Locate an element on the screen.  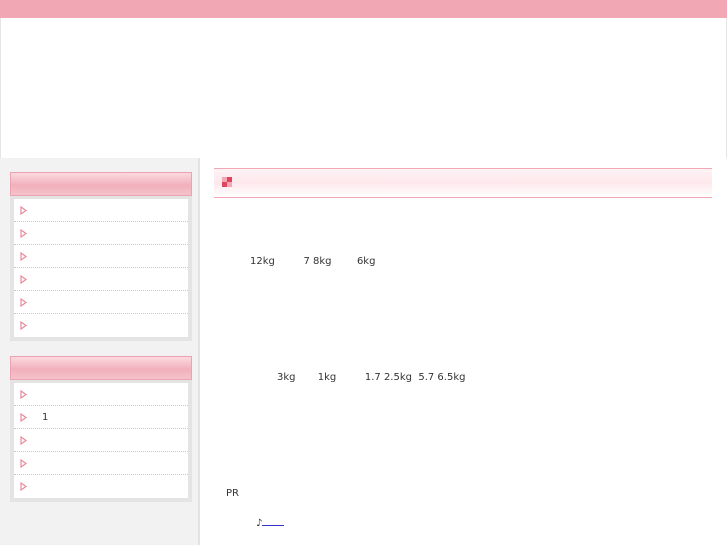
sidebar-box-1-list is located at coordinates (101, 268).